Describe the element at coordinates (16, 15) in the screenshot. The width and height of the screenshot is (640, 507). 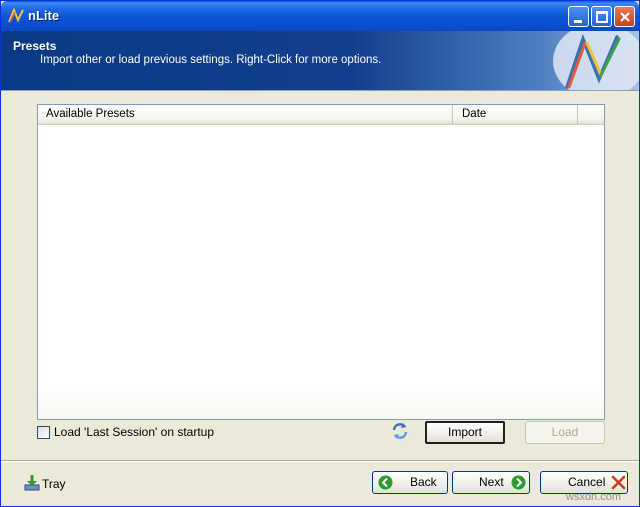
I see `nlite-logo-icon` at that location.